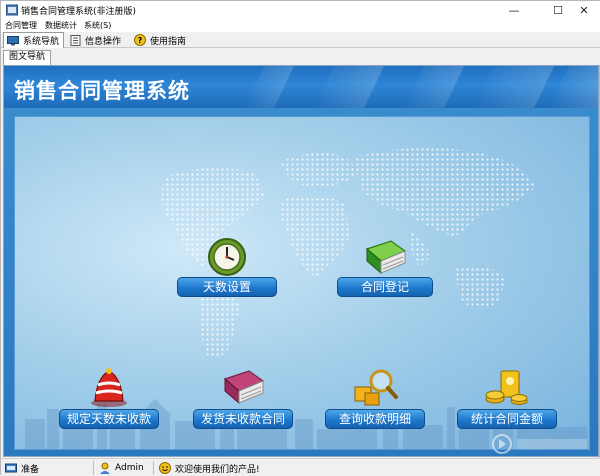 The height and width of the screenshot is (476, 600). I want to click on tab-label: 信息操作, so click(103, 41).